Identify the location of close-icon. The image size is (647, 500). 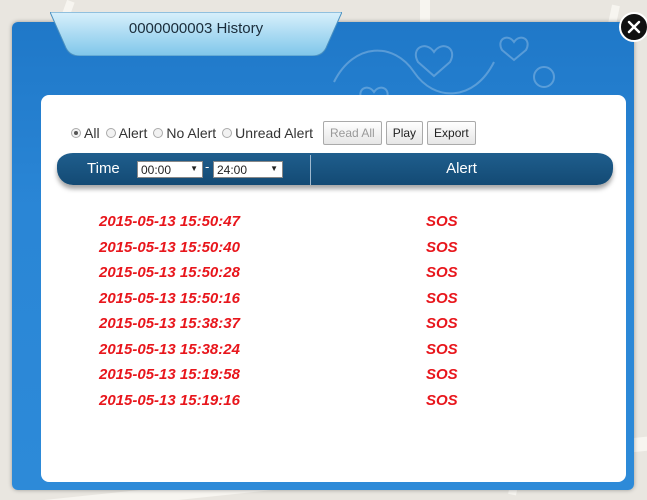
(634, 27).